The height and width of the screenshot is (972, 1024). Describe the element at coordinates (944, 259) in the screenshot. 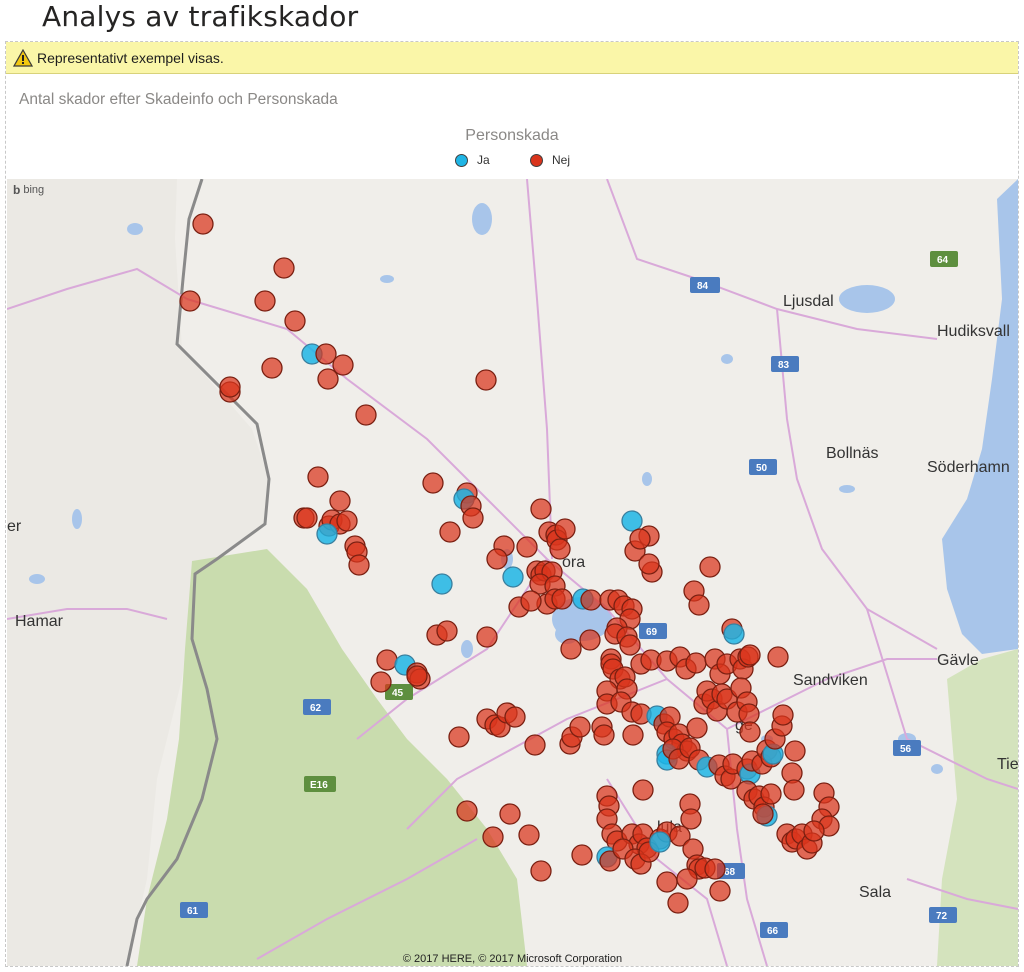

I see `road-shield-64: 64` at that location.